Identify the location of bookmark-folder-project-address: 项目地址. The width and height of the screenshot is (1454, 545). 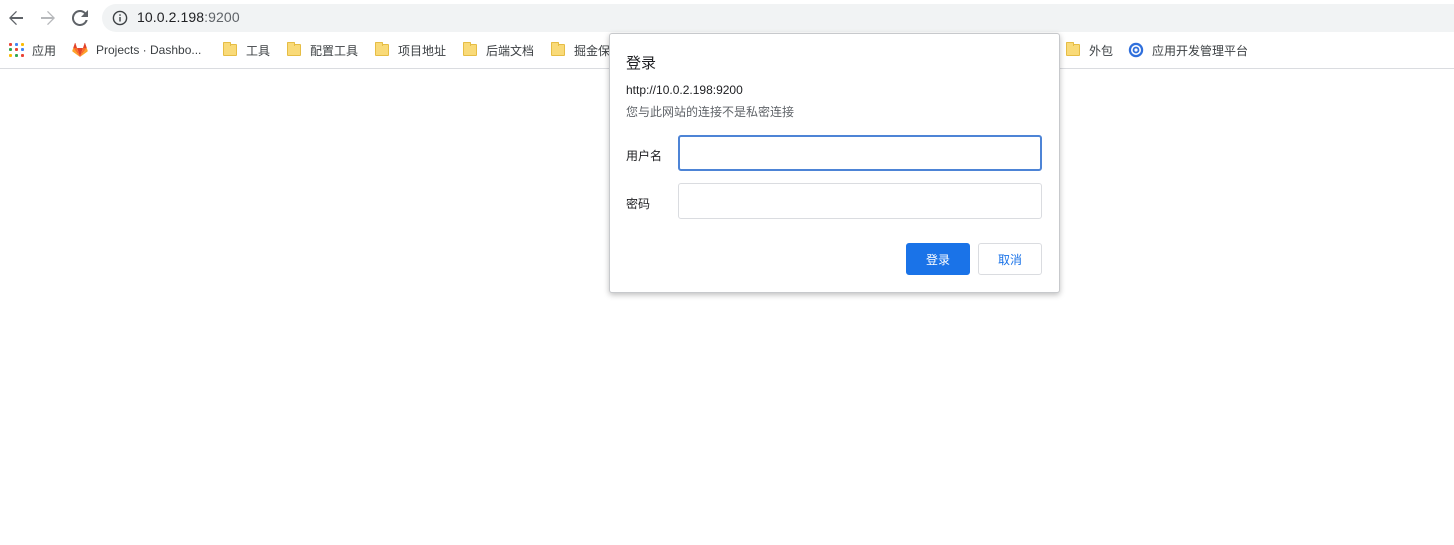
(410, 50).